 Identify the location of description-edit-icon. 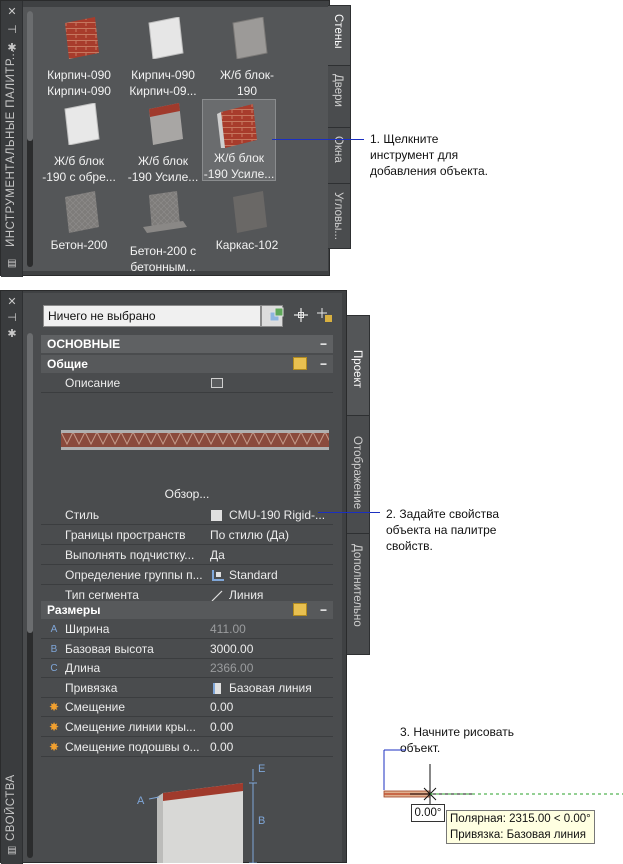
(217, 383).